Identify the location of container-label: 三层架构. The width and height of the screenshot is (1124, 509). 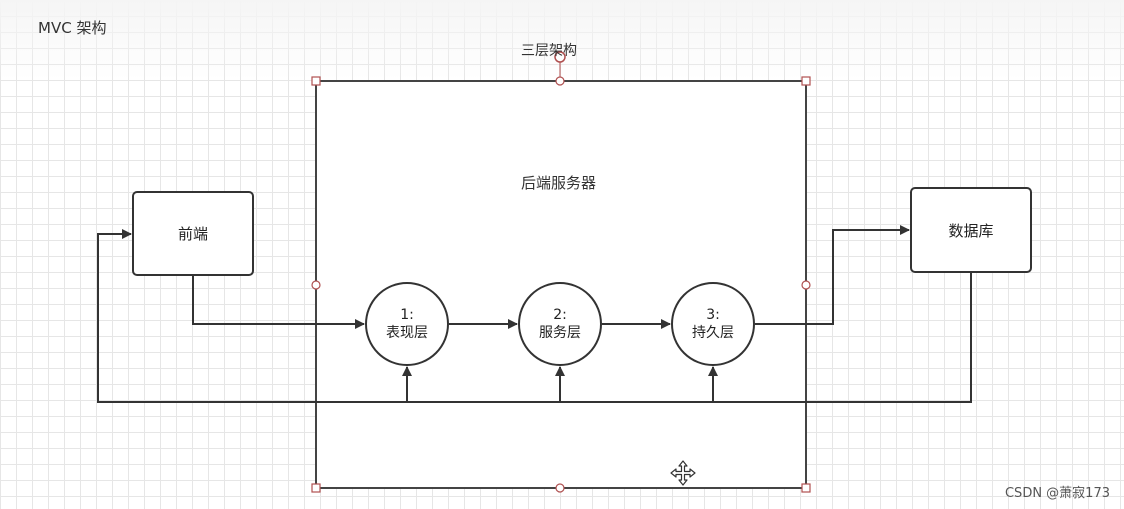
(549, 51).